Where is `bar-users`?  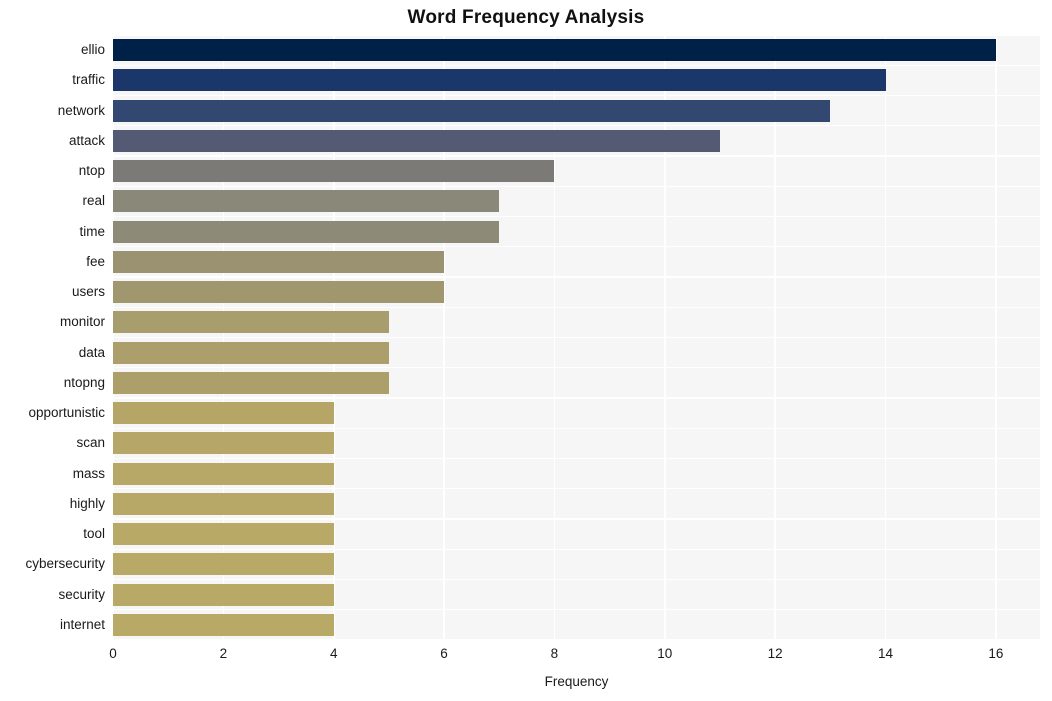
bar-users is located at coordinates (279, 292).